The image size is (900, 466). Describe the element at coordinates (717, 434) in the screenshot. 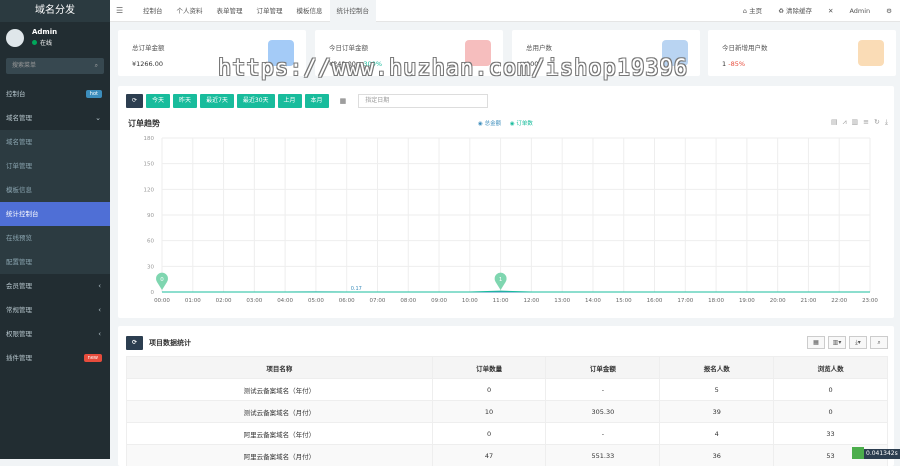

I see `table-cell: 4` at that location.